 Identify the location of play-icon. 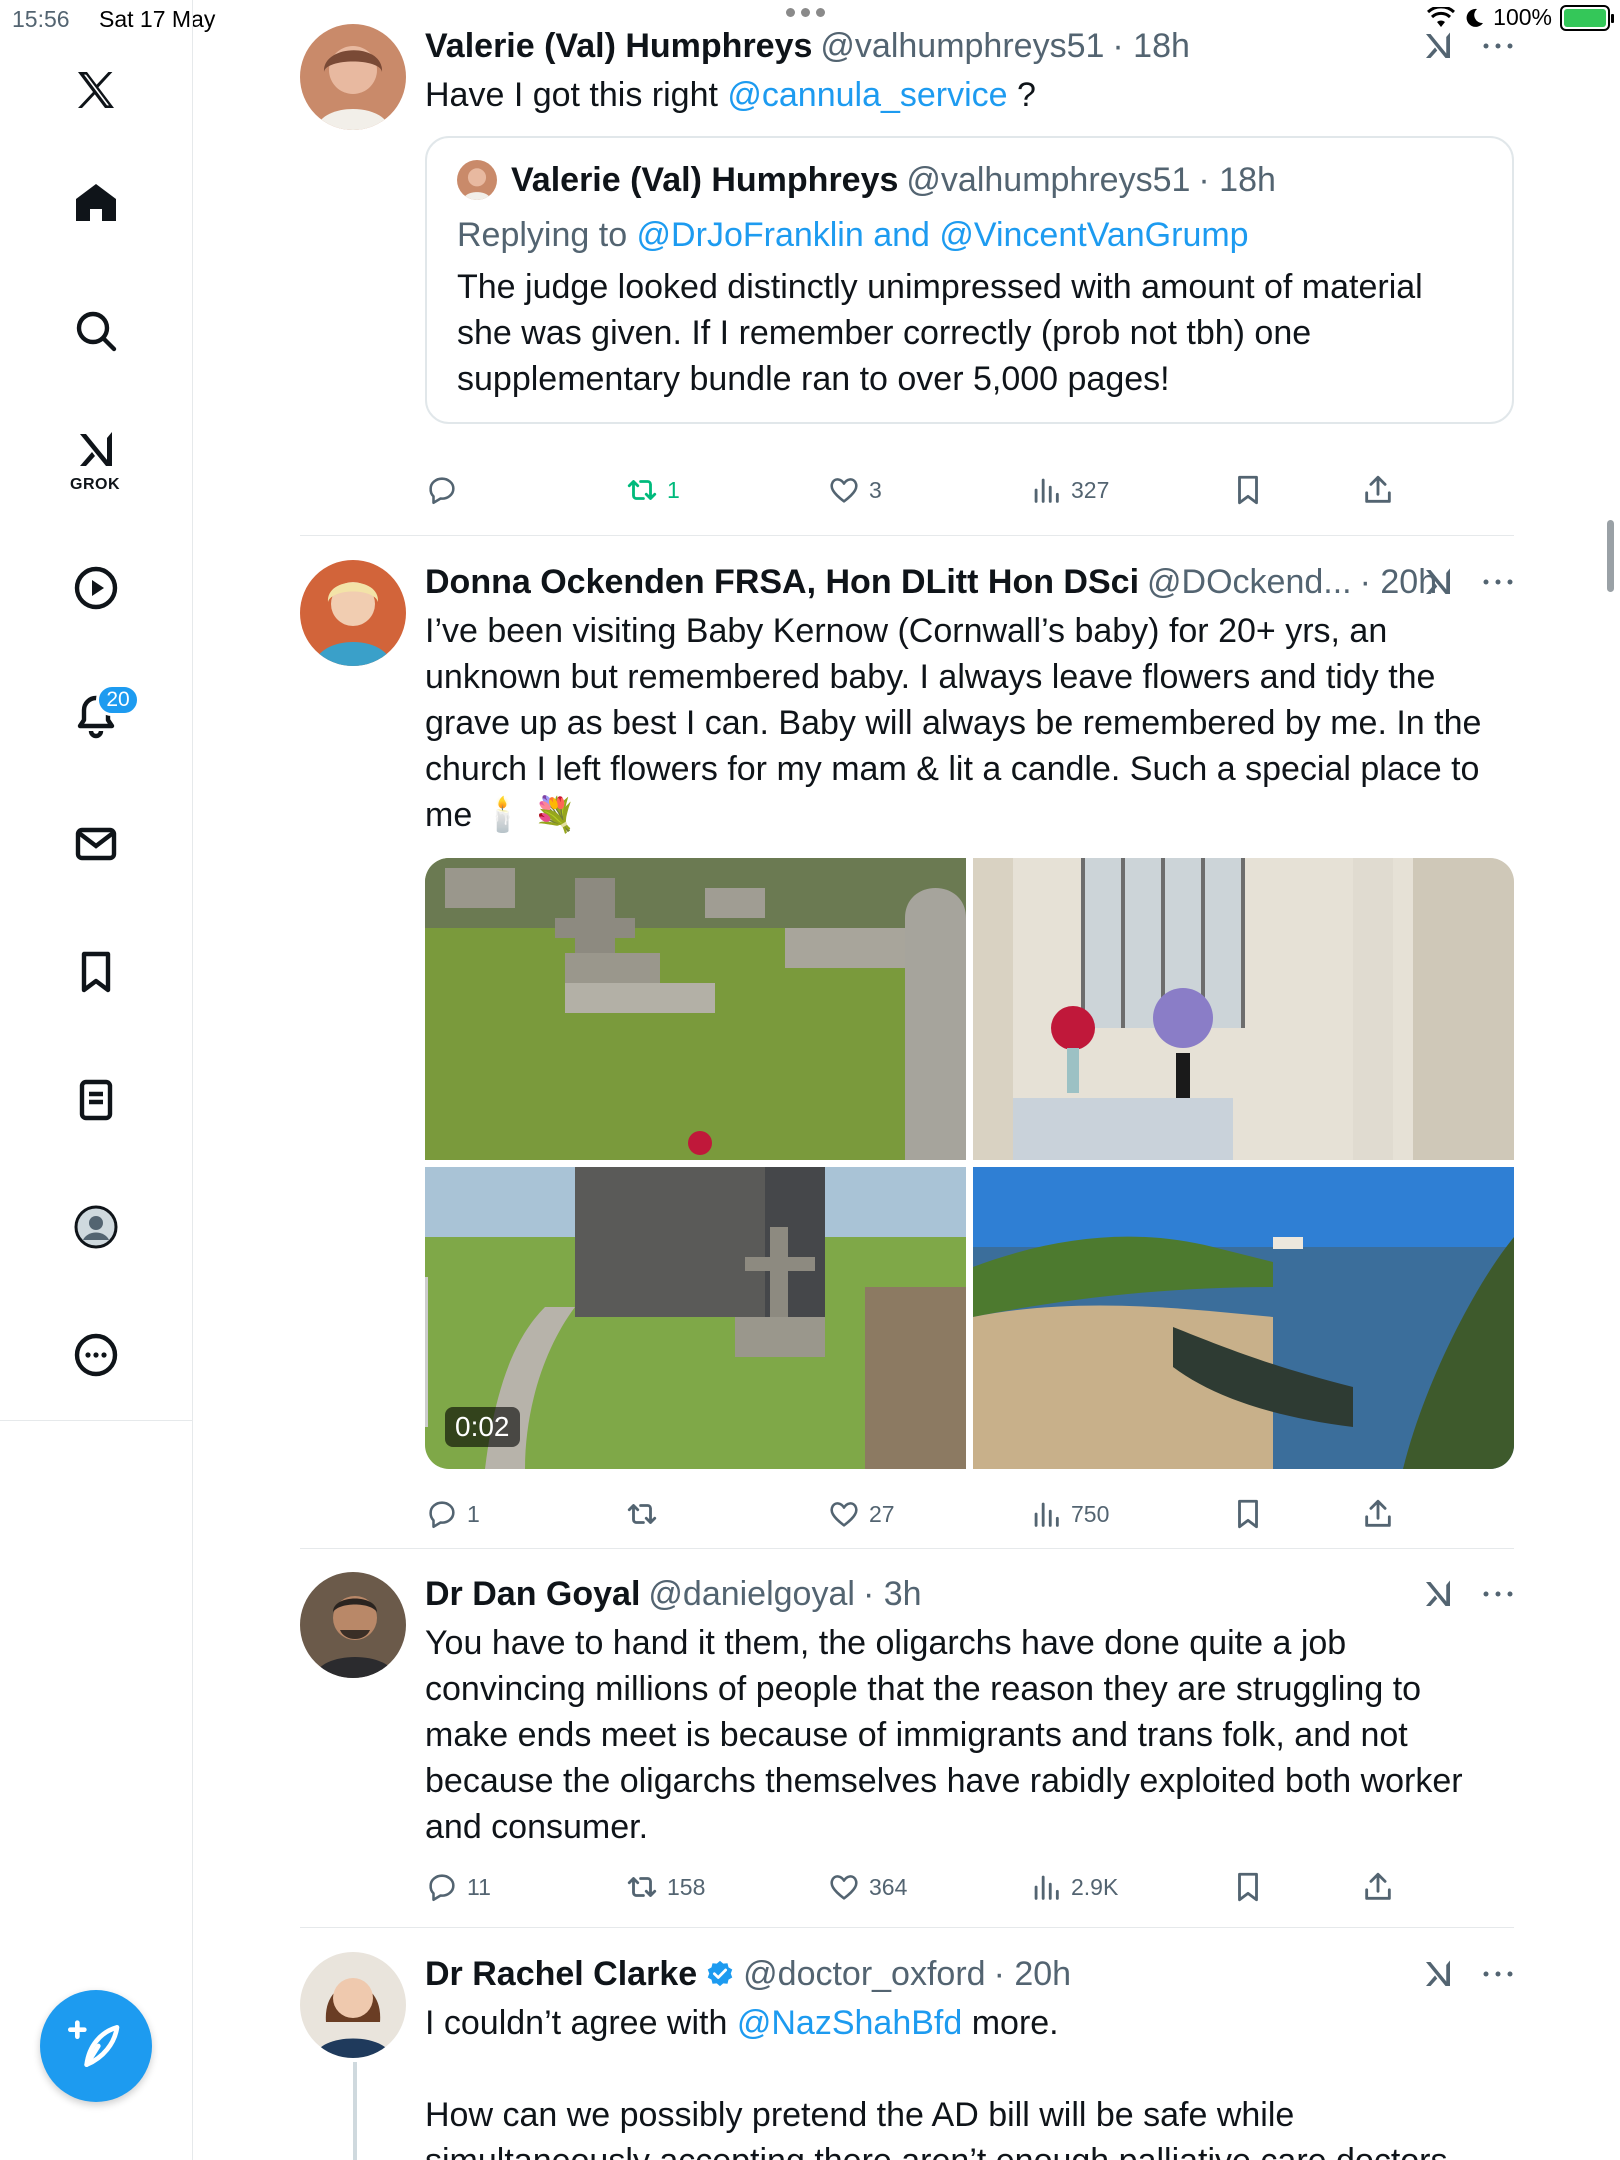
(96, 588).